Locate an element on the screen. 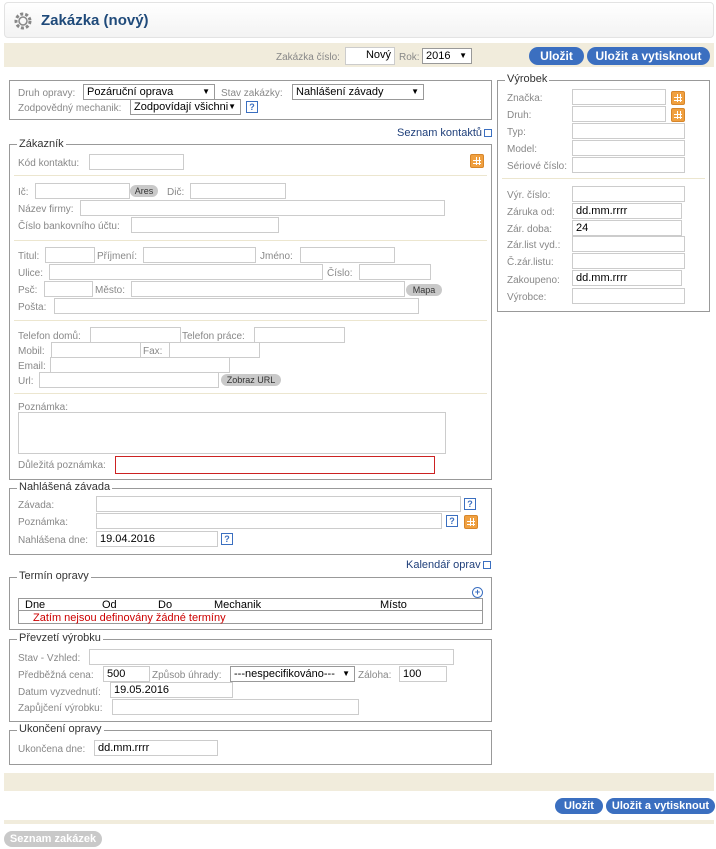 This screenshot has width=716, height=849. map-button: Mapa is located at coordinates (424, 290).